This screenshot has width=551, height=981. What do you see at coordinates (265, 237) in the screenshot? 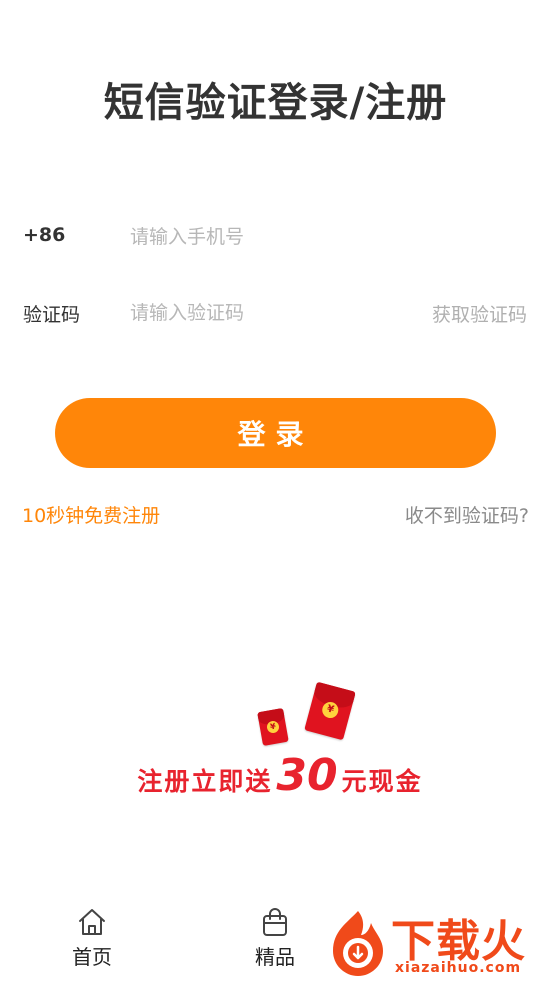
I see `phone-input` at bounding box center [265, 237].